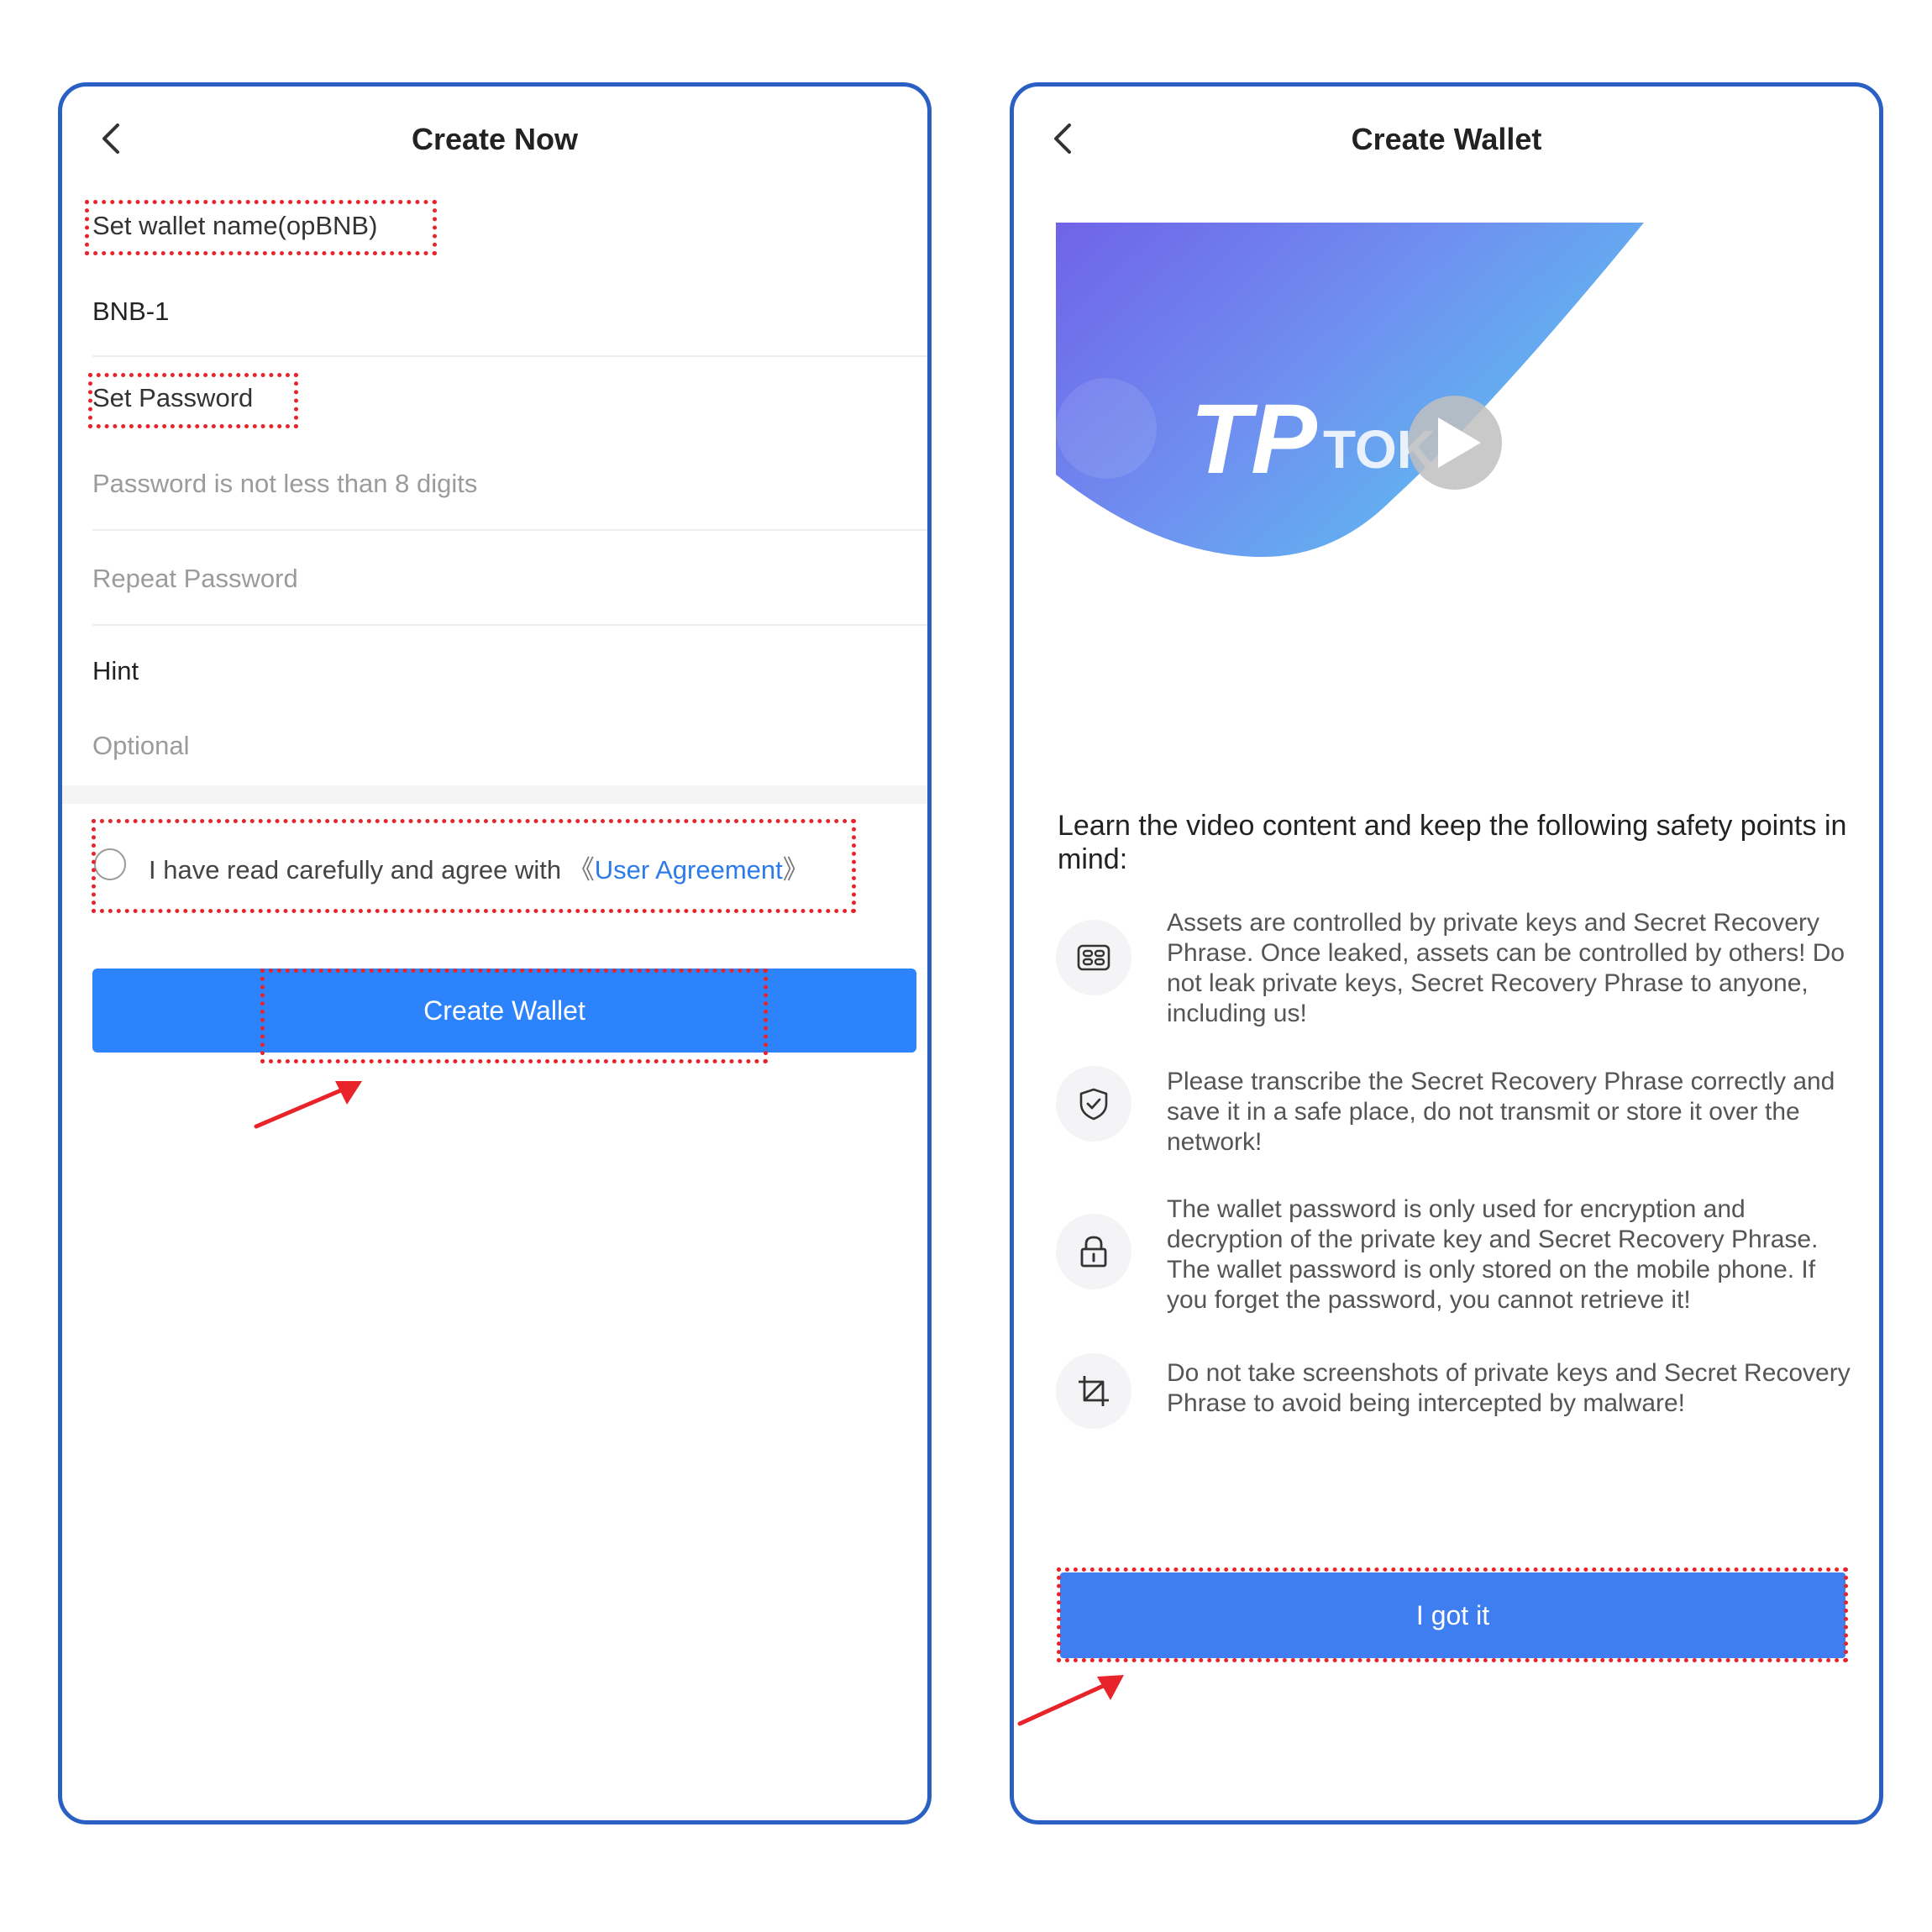 This screenshot has height=1932, width=1932. What do you see at coordinates (195, 579) in the screenshot?
I see `repeat-password-input: Repeat Password` at bounding box center [195, 579].